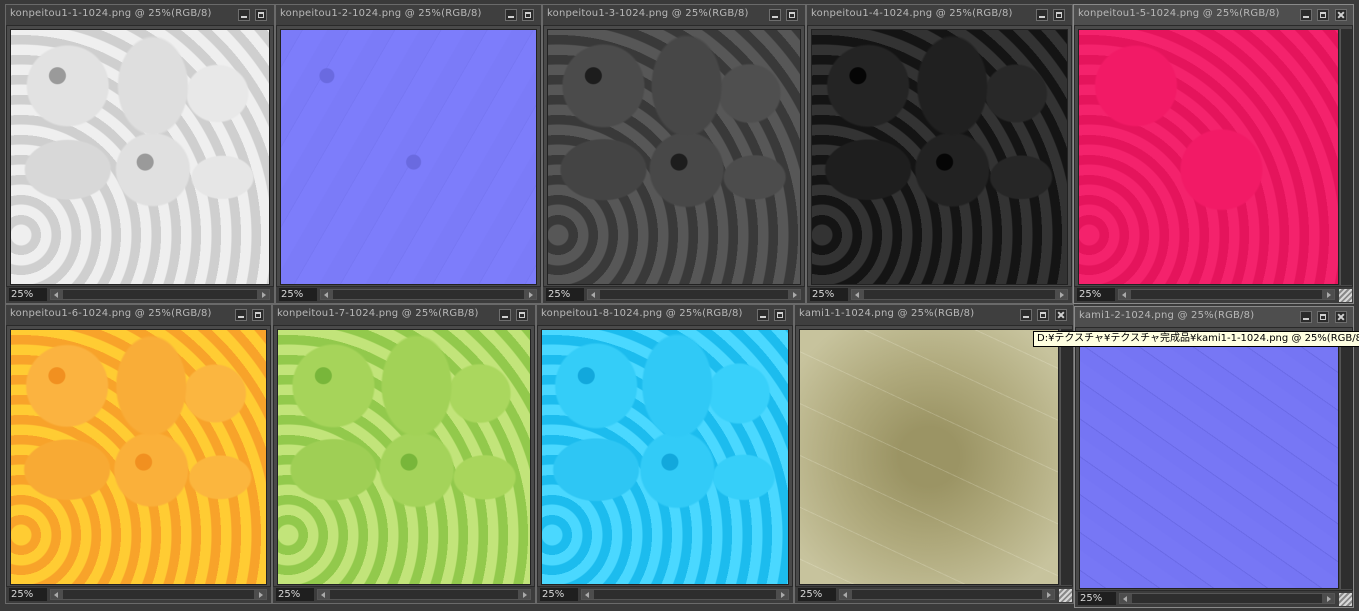  Describe the element at coordinates (408, 15) in the screenshot. I see `title-bar: konpeitou1-2-1024.png @ 25%(RGB/8)` at that location.